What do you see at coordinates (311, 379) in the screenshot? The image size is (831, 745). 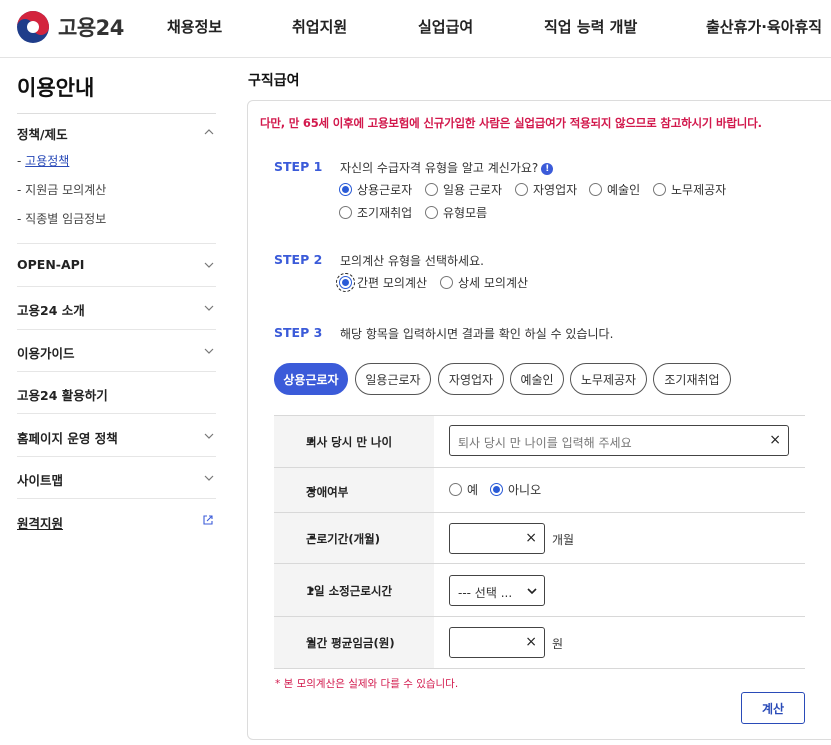 I see `tab-regular-worker: 상용근로자` at bounding box center [311, 379].